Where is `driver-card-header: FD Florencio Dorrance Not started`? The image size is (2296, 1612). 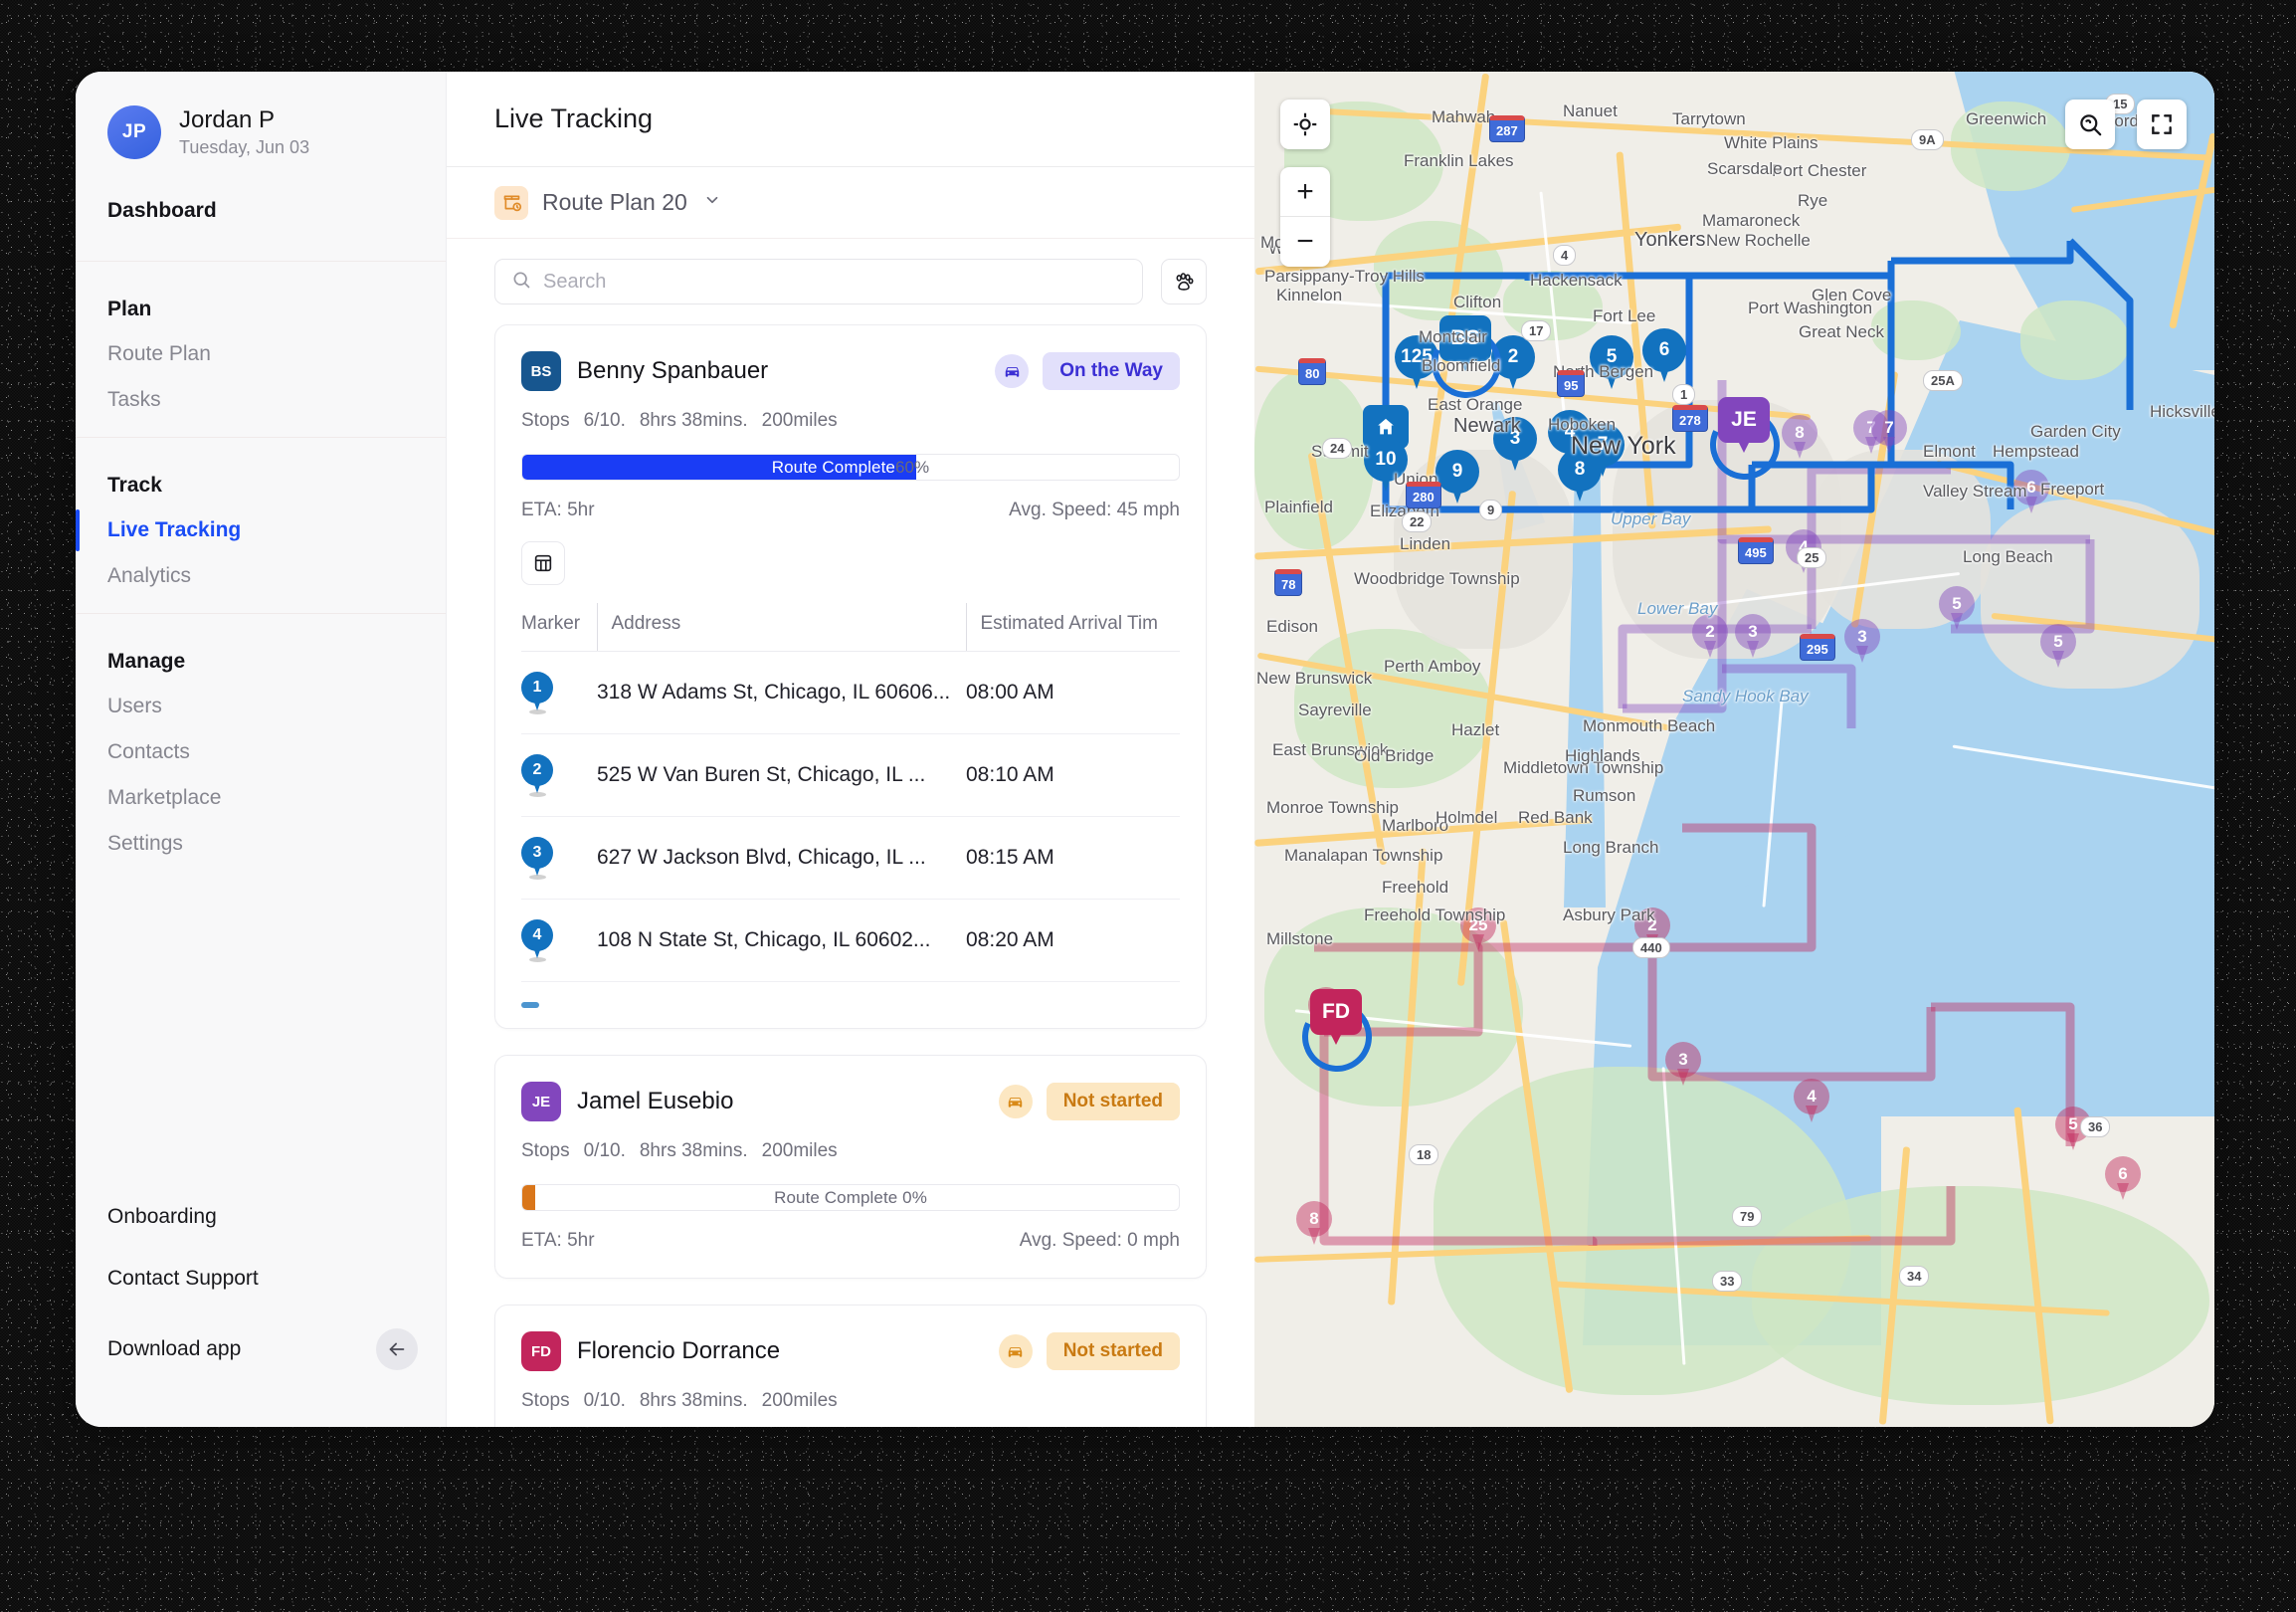 driver-card-header: FD Florencio Dorrance Not started is located at coordinates (851, 1351).